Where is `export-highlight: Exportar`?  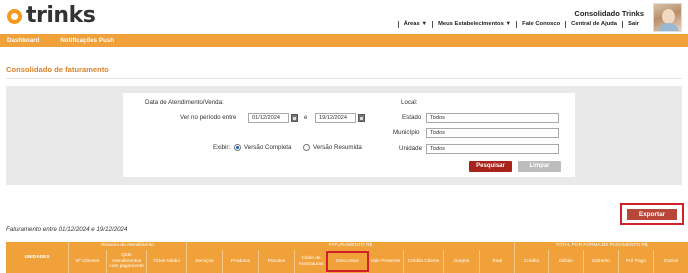
export-highlight: Exportar is located at coordinates (652, 214).